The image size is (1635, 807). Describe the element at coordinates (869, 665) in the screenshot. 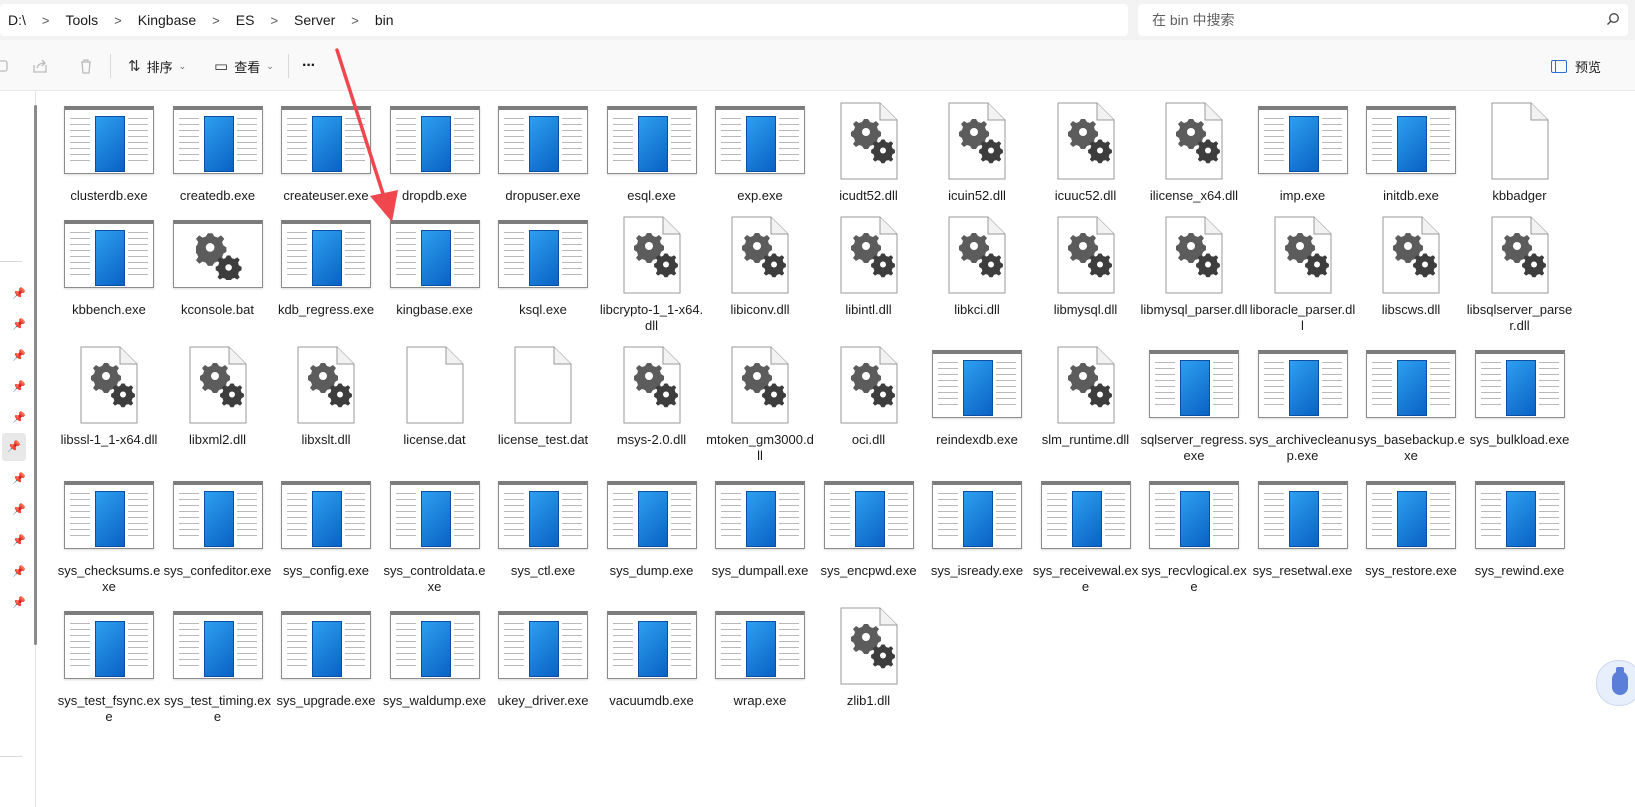

I see `file-item: zlib1.dll` at that location.